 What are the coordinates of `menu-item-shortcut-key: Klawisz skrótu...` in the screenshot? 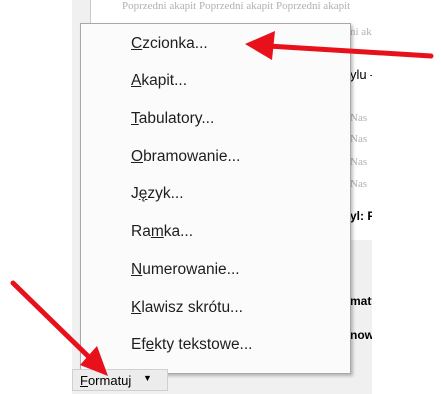 It's located at (187, 308).